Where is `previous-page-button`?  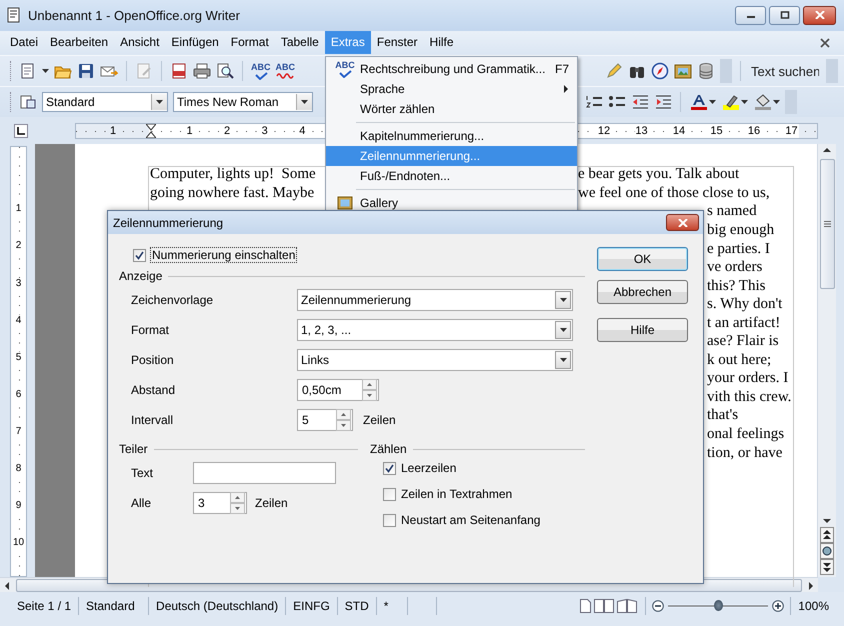 previous-page-button is located at coordinates (827, 535).